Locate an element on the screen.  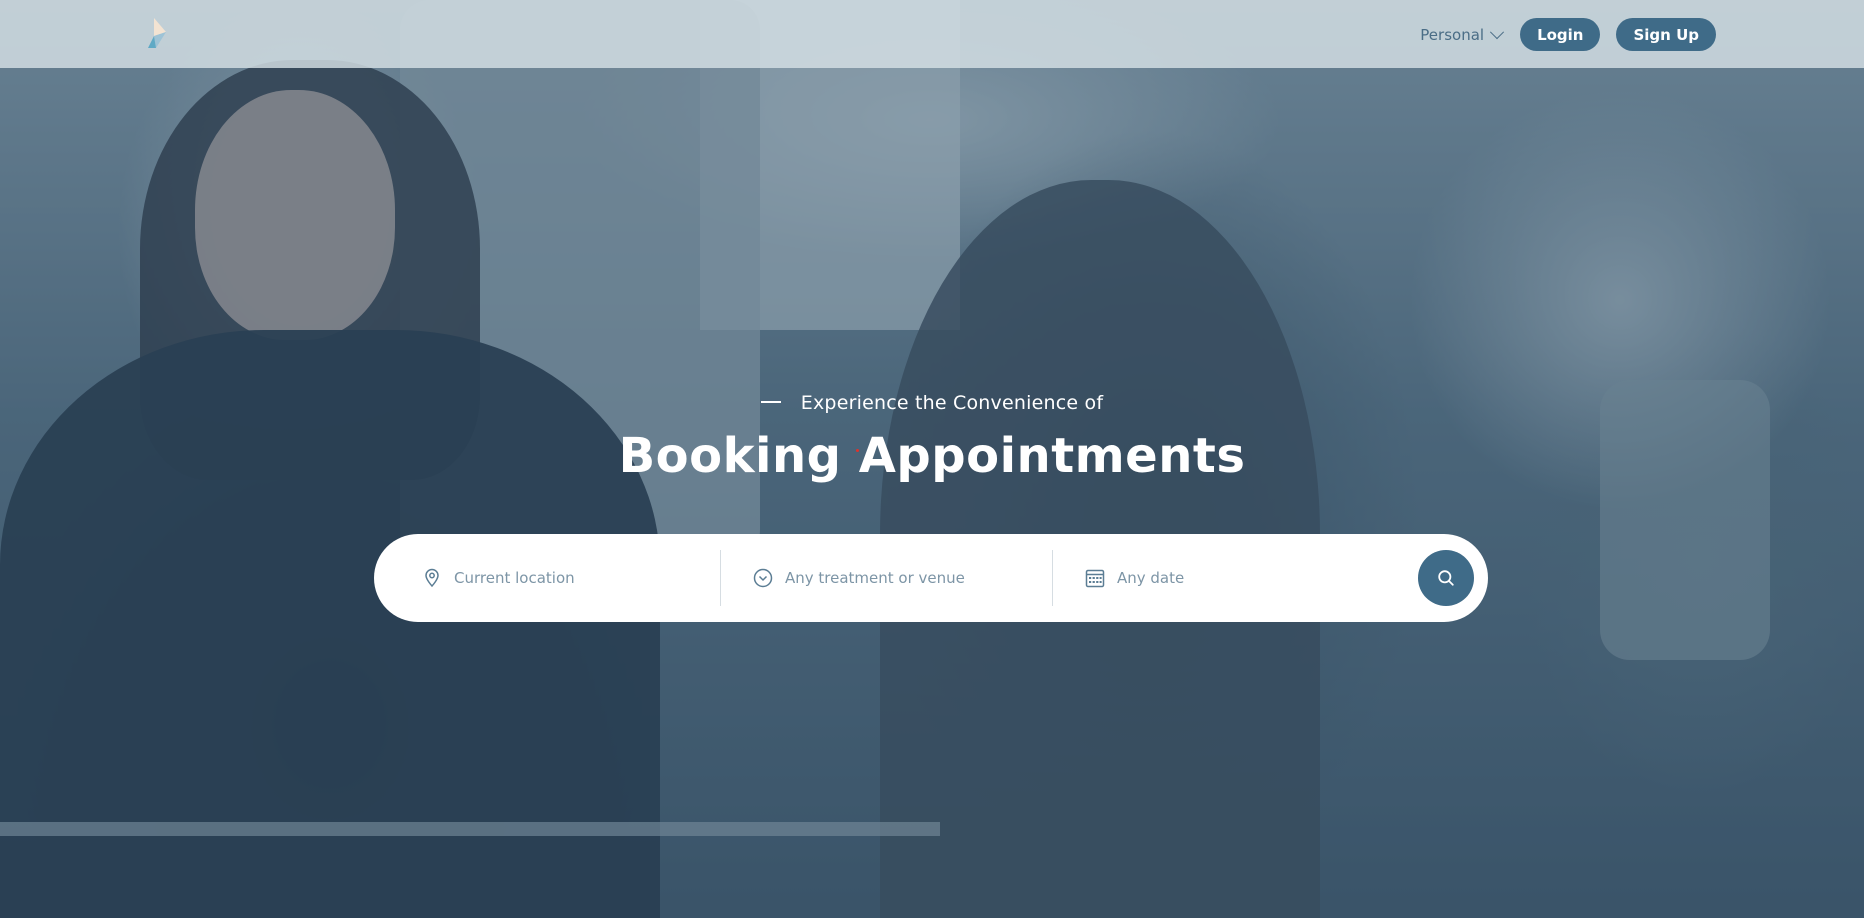
date-input is located at coordinates (1237, 578).